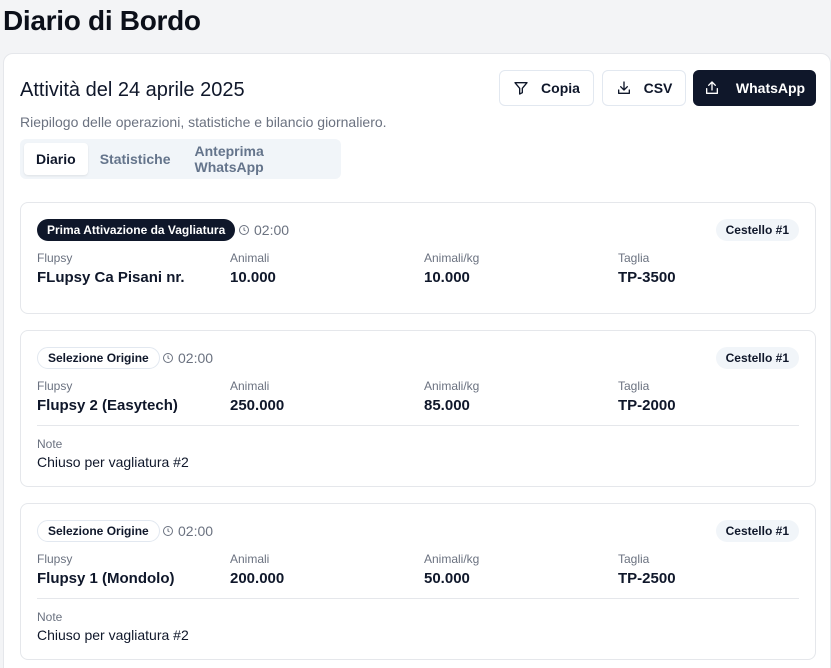 The width and height of the screenshot is (831, 668). I want to click on flupsy-field: Flupsy Flupsy 2 (Easytech), so click(107, 397).